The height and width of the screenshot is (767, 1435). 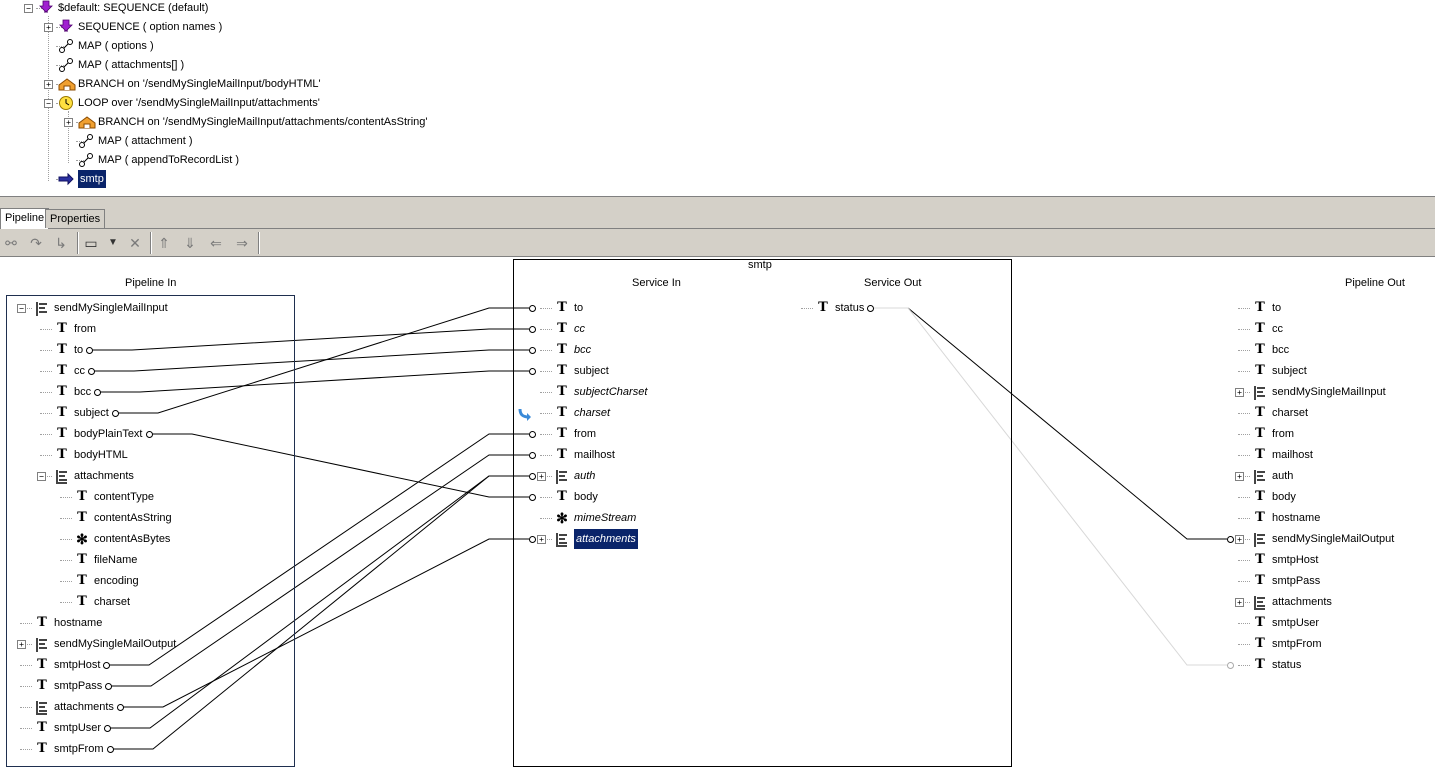 What do you see at coordinates (660, 518) in the screenshot?
I see `pipeline-out-node-hostname: Thostname` at bounding box center [660, 518].